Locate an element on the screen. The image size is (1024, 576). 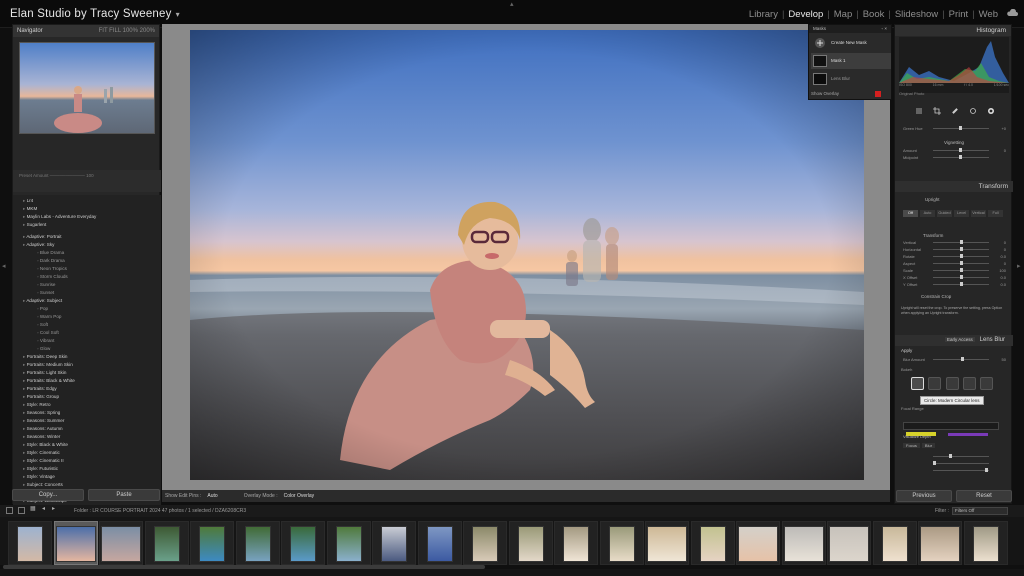
upright-full-button: Full is located at coordinates (995, 213).